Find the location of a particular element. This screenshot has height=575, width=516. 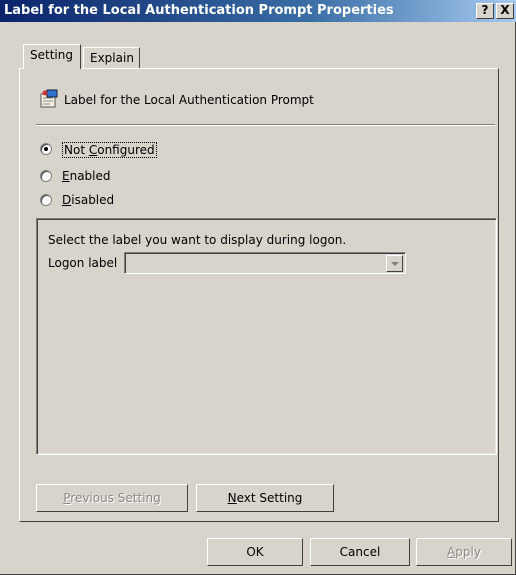

apply-button: Apply is located at coordinates (464, 552).